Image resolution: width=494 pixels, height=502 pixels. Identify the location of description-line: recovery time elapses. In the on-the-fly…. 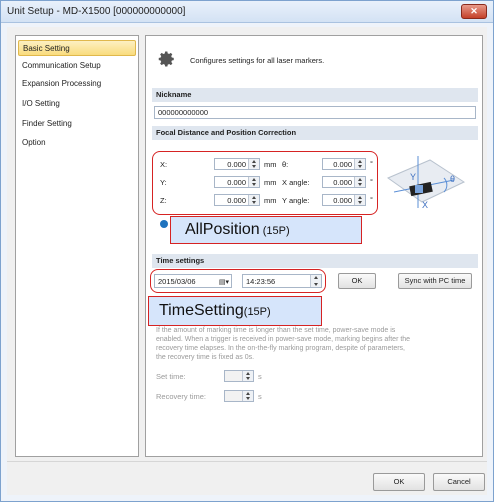
(280, 348).